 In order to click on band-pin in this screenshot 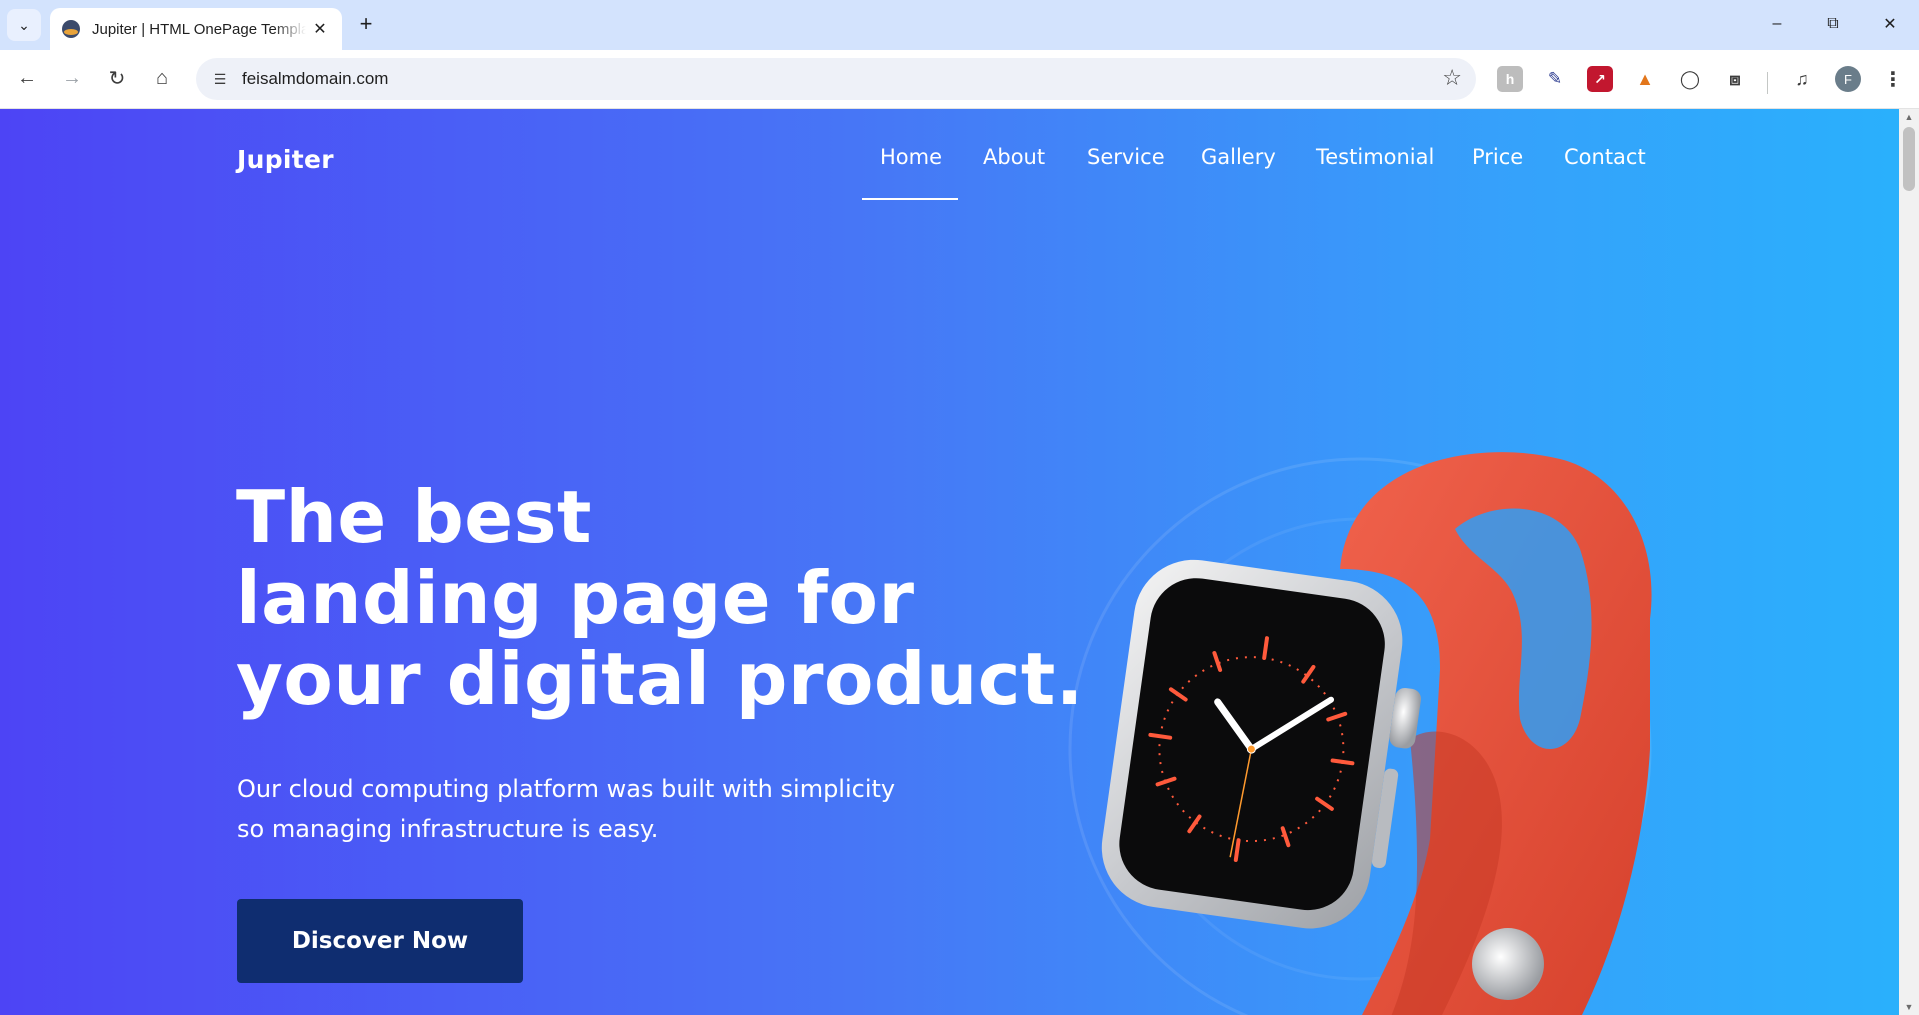, I will do `click(1508, 964)`.